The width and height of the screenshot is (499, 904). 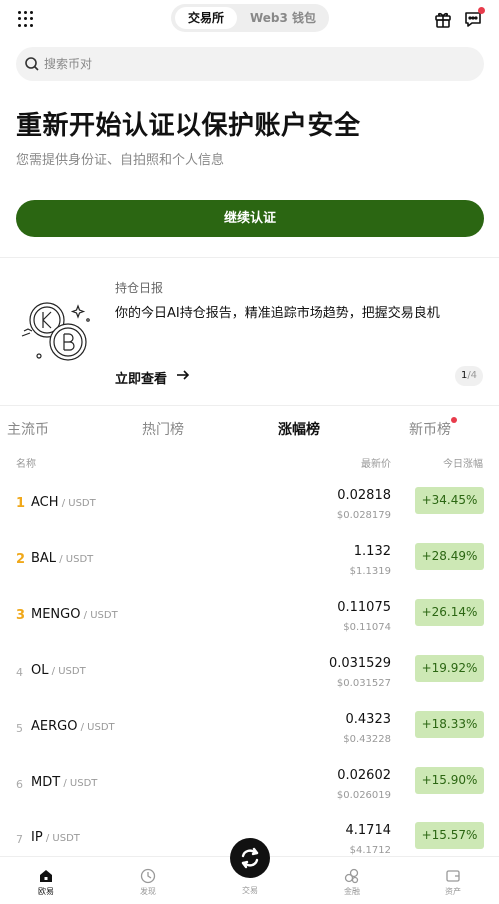 What do you see at coordinates (449, 500) in the screenshot?
I see `change-badge: +34.45%` at bounding box center [449, 500].